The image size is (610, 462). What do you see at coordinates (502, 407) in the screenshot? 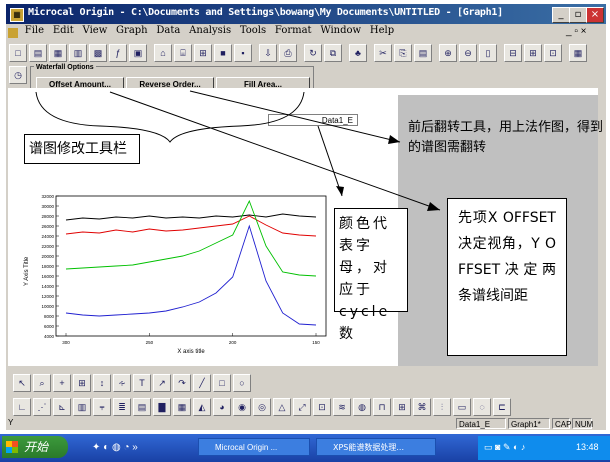
I see `template-icon: ⊏` at bounding box center [502, 407].